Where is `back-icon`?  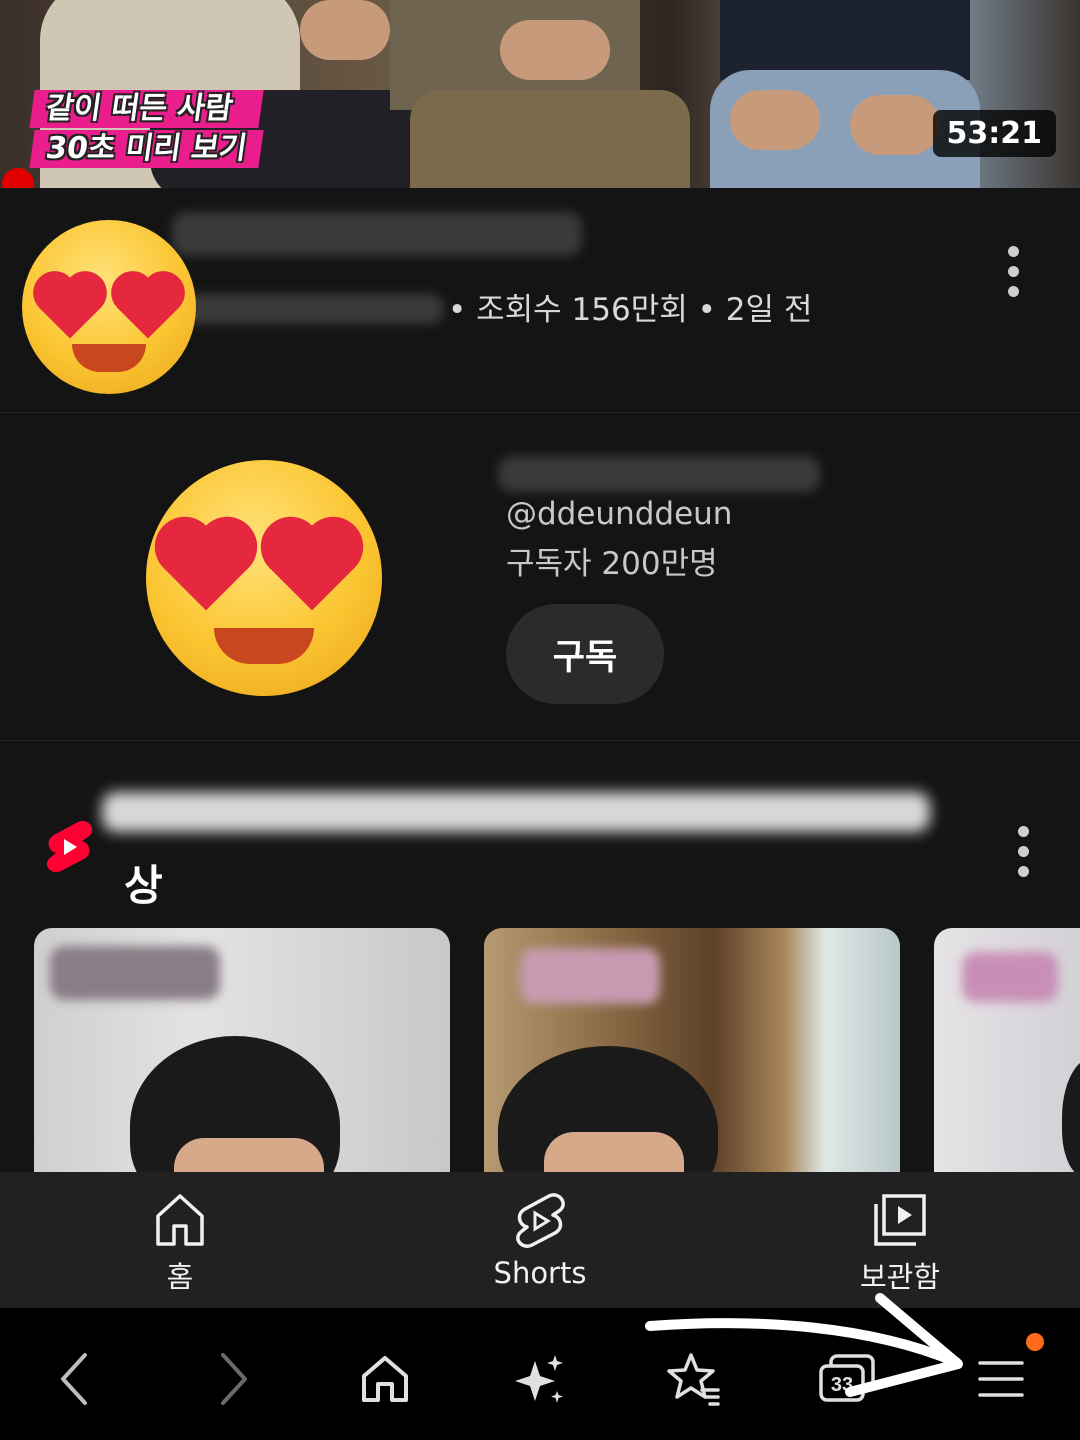
back-icon is located at coordinates (74, 1379).